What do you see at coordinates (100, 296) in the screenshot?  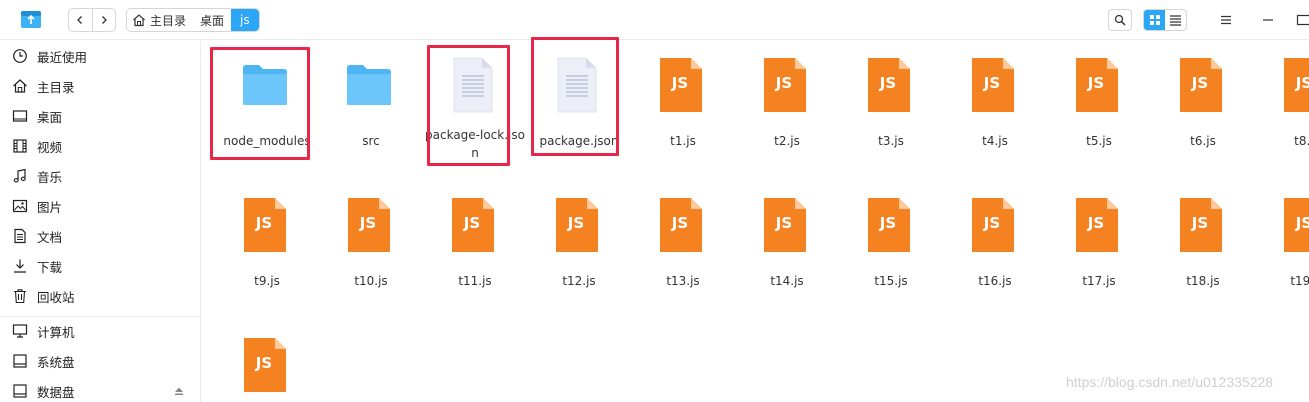 I see `sidebar-item-trash: 回收站` at bounding box center [100, 296].